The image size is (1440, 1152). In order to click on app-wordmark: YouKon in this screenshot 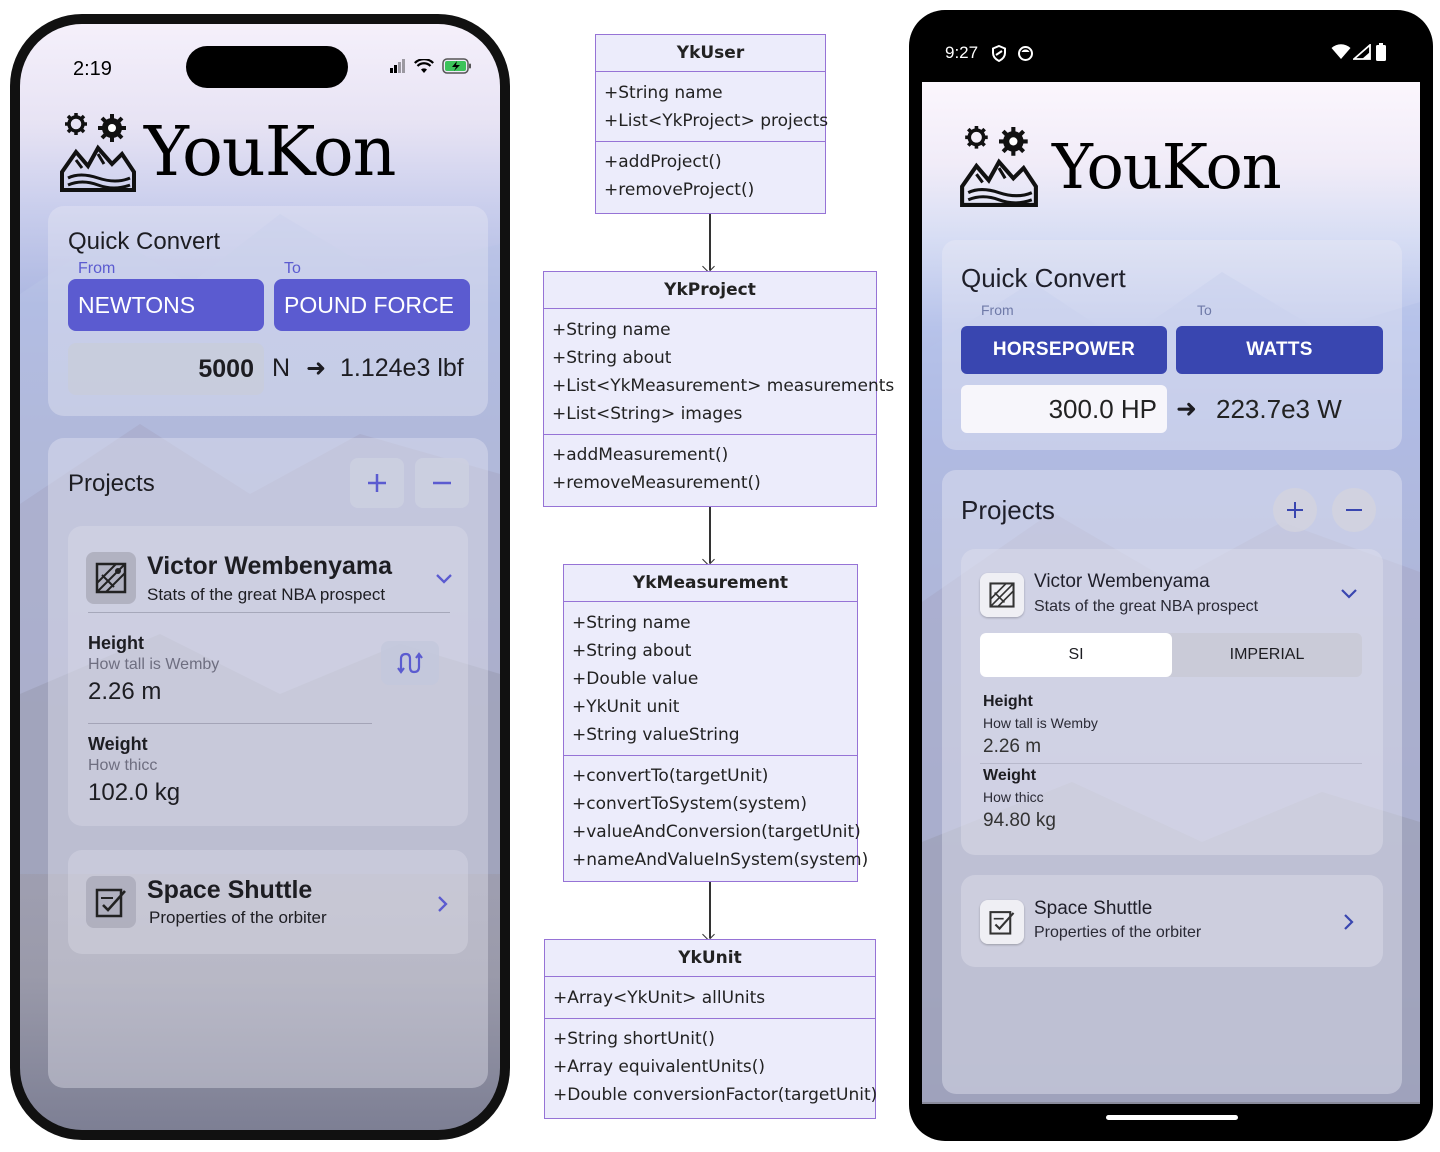, I will do `click(1167, 166)`.